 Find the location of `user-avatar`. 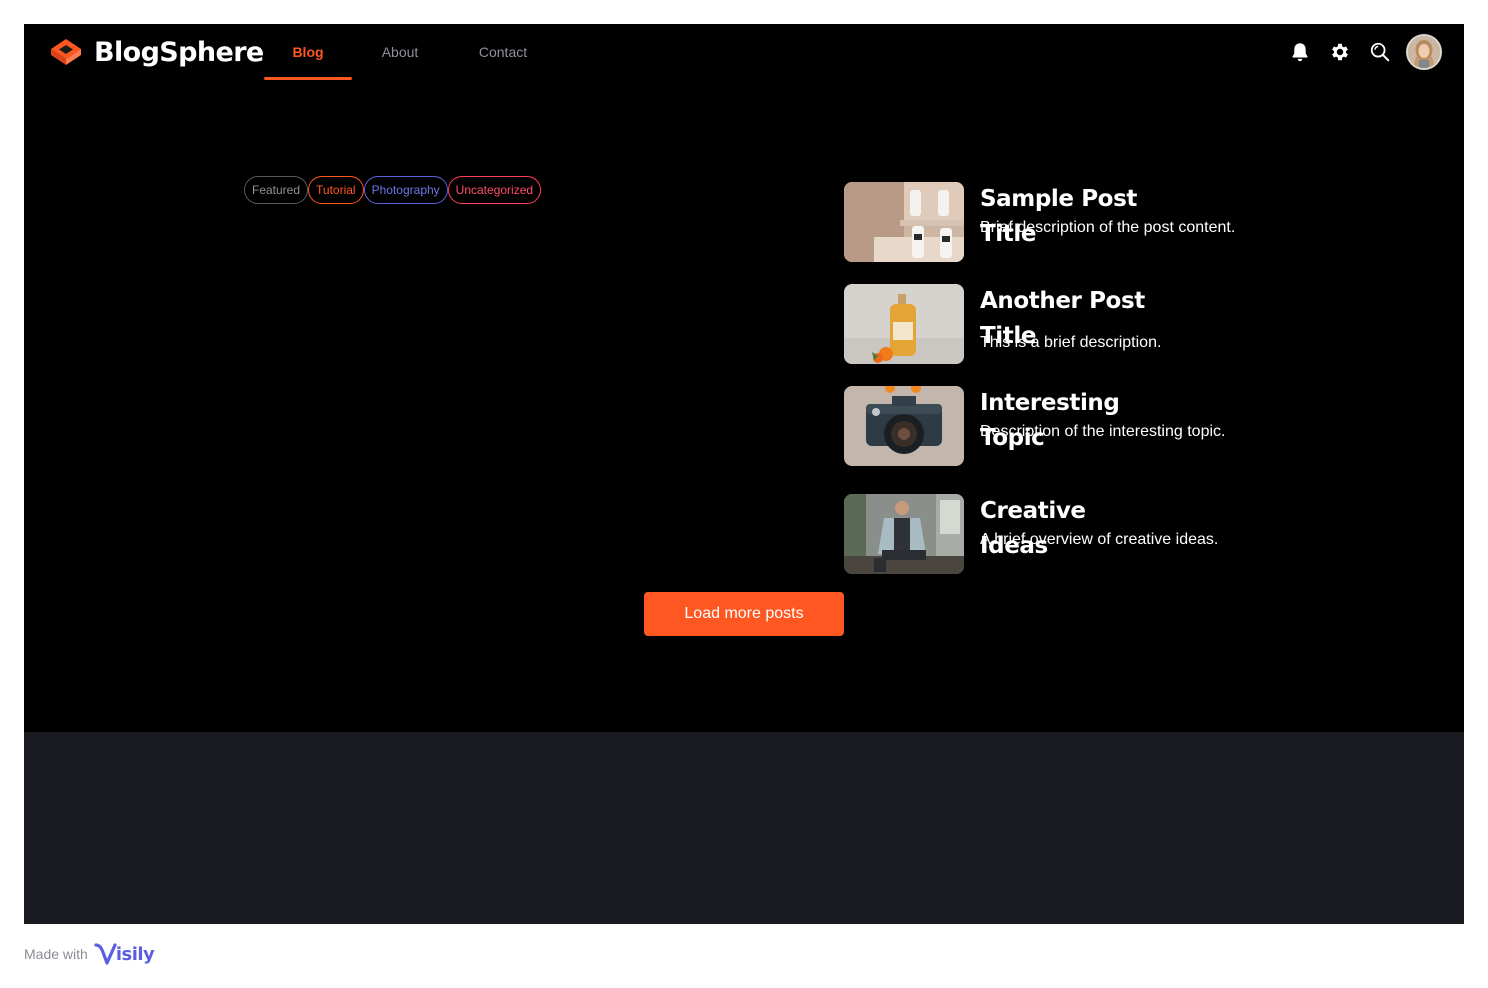

user-avatar is located at coordinates (1424, 52).